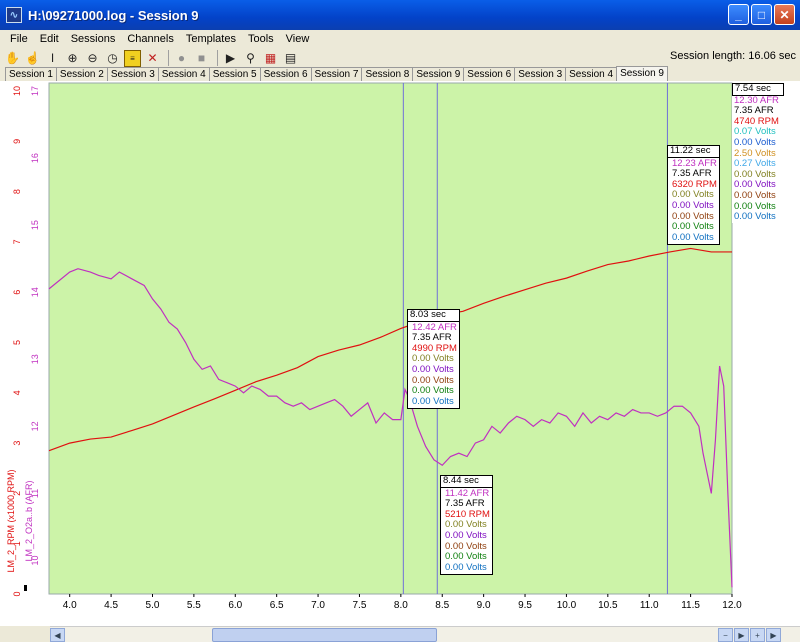 The image size is (800, 642). Describe the element at coordinates (567, 605) in the screenshot. I see `x-tick-label: 10.0` at that location.